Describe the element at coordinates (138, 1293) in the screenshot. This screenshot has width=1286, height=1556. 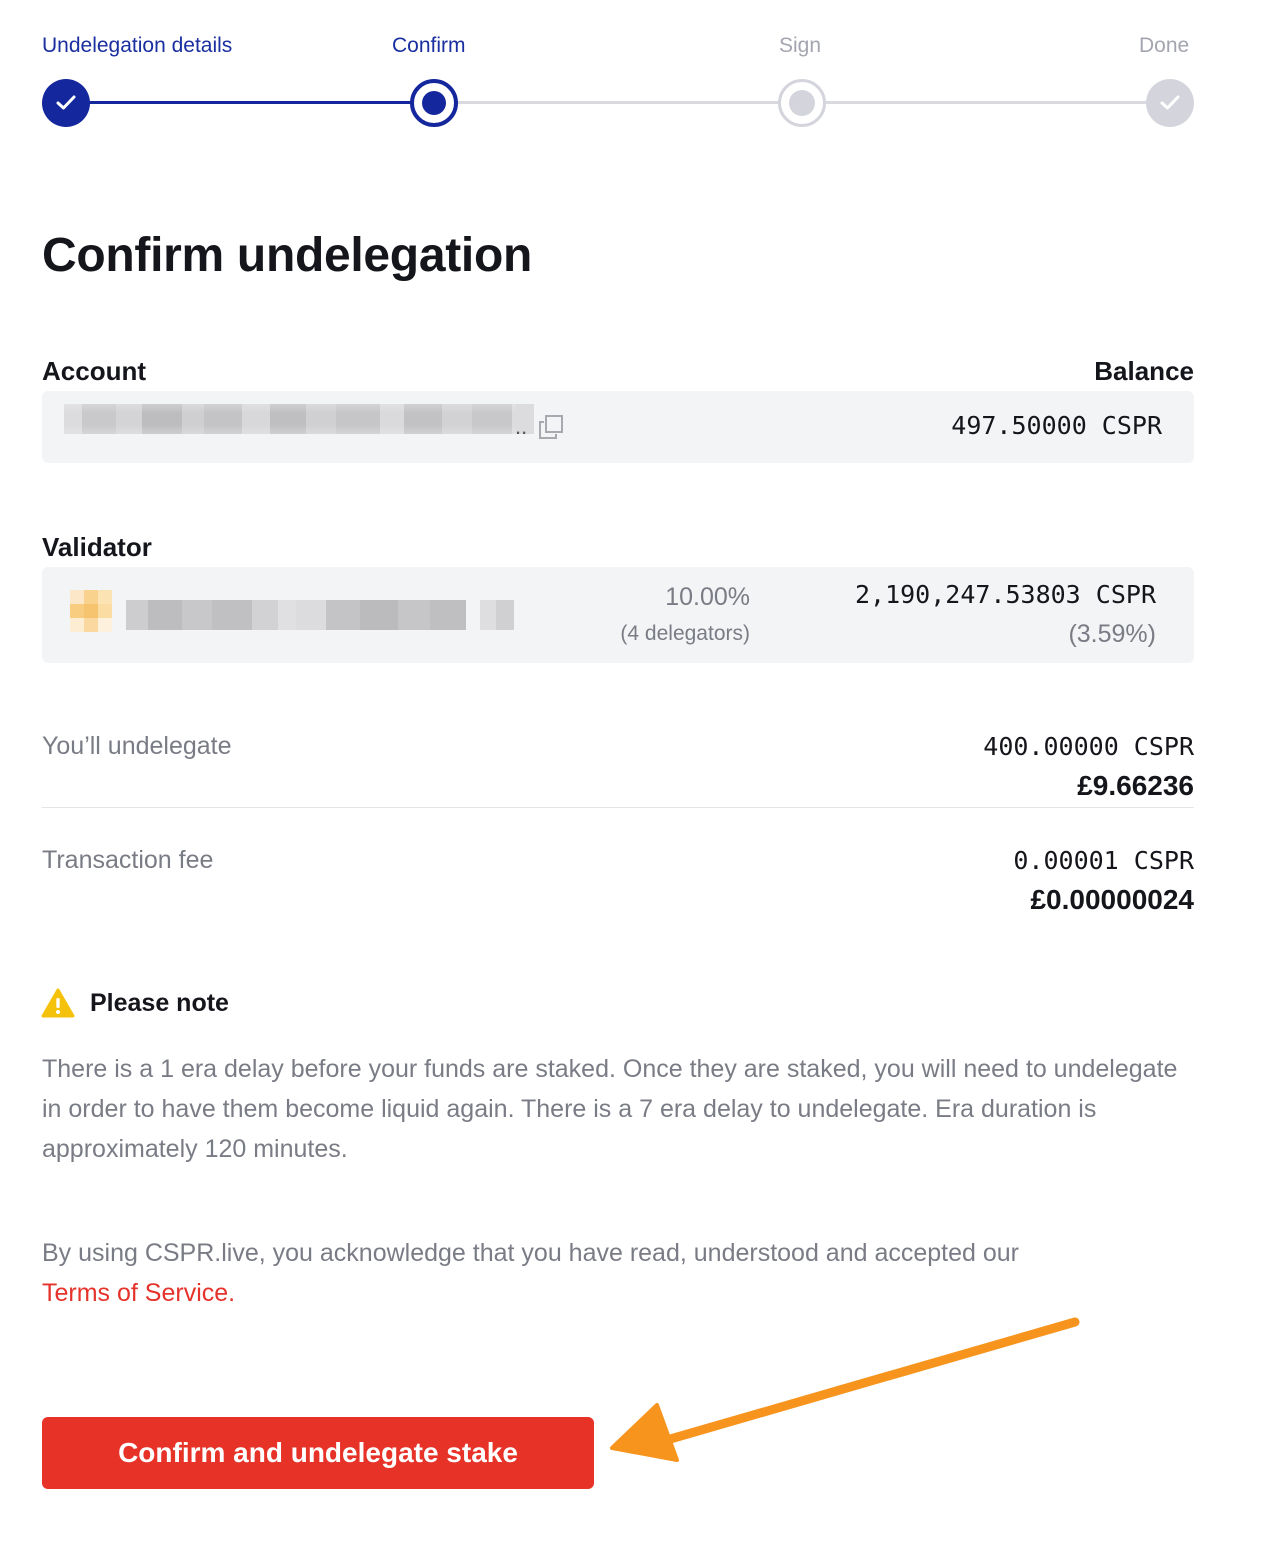
I see `terms-of-service-link: Terms of Service.` at that location.